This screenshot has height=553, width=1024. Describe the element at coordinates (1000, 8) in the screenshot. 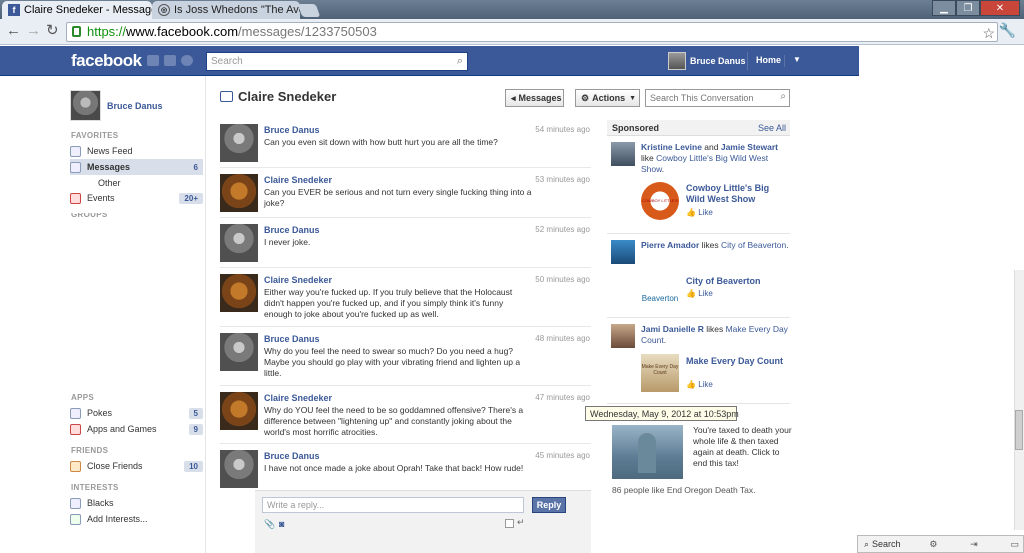

I see `close-window-icon: ✕` at that location.